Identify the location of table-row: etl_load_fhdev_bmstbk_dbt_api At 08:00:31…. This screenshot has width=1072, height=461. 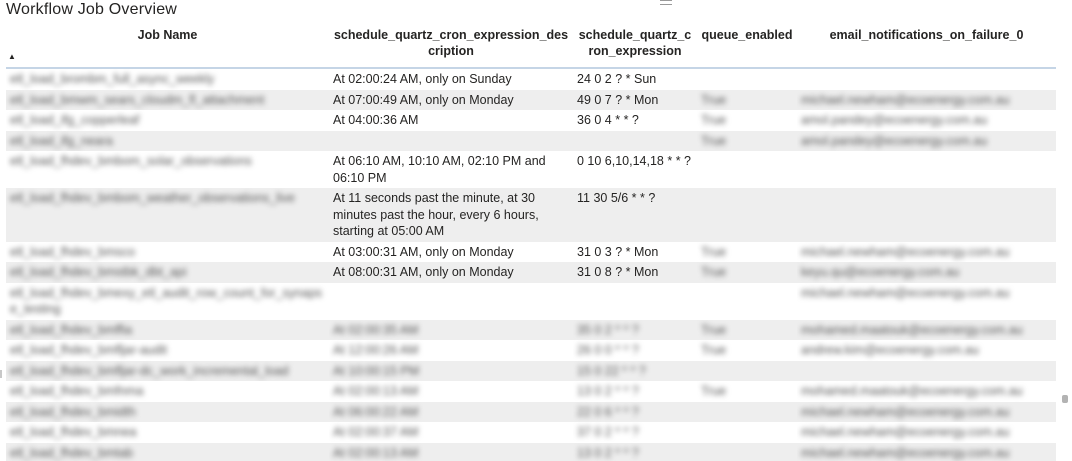
(531, 272).